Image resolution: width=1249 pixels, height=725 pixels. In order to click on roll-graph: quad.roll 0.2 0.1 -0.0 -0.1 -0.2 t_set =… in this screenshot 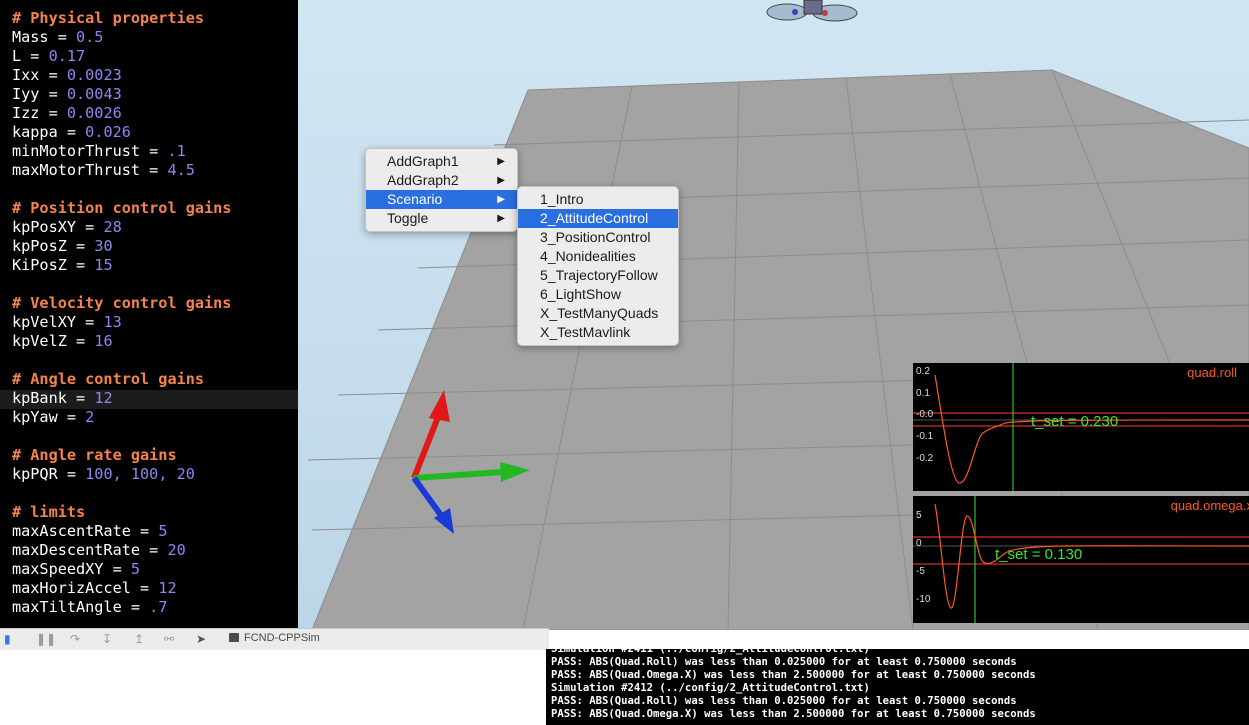, I will do `click(1081, 427)`.